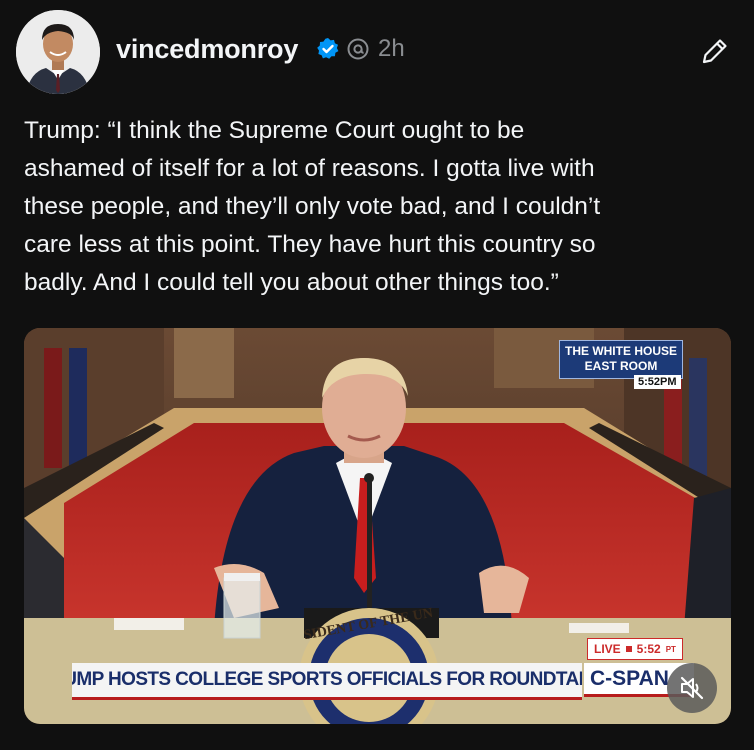 This screenshot has height=750, width=754. I want to click on mute-button, so click(692, 688).